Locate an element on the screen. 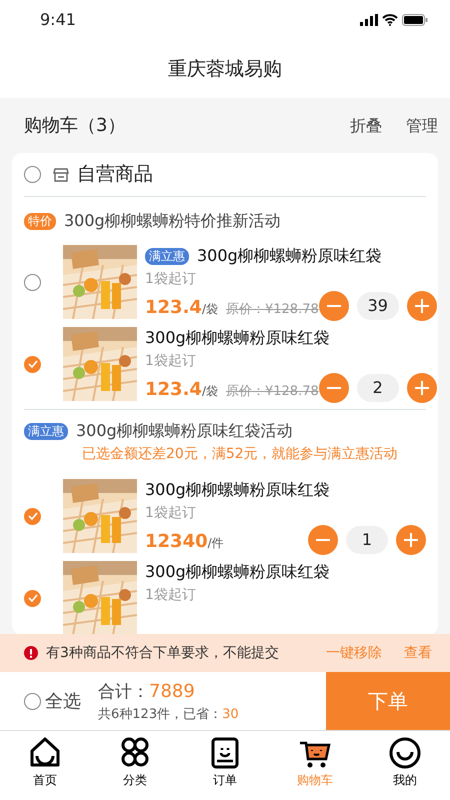 The image size is (450, 800). cart-title: 购物车（3） is located at coordinates (75, 126).